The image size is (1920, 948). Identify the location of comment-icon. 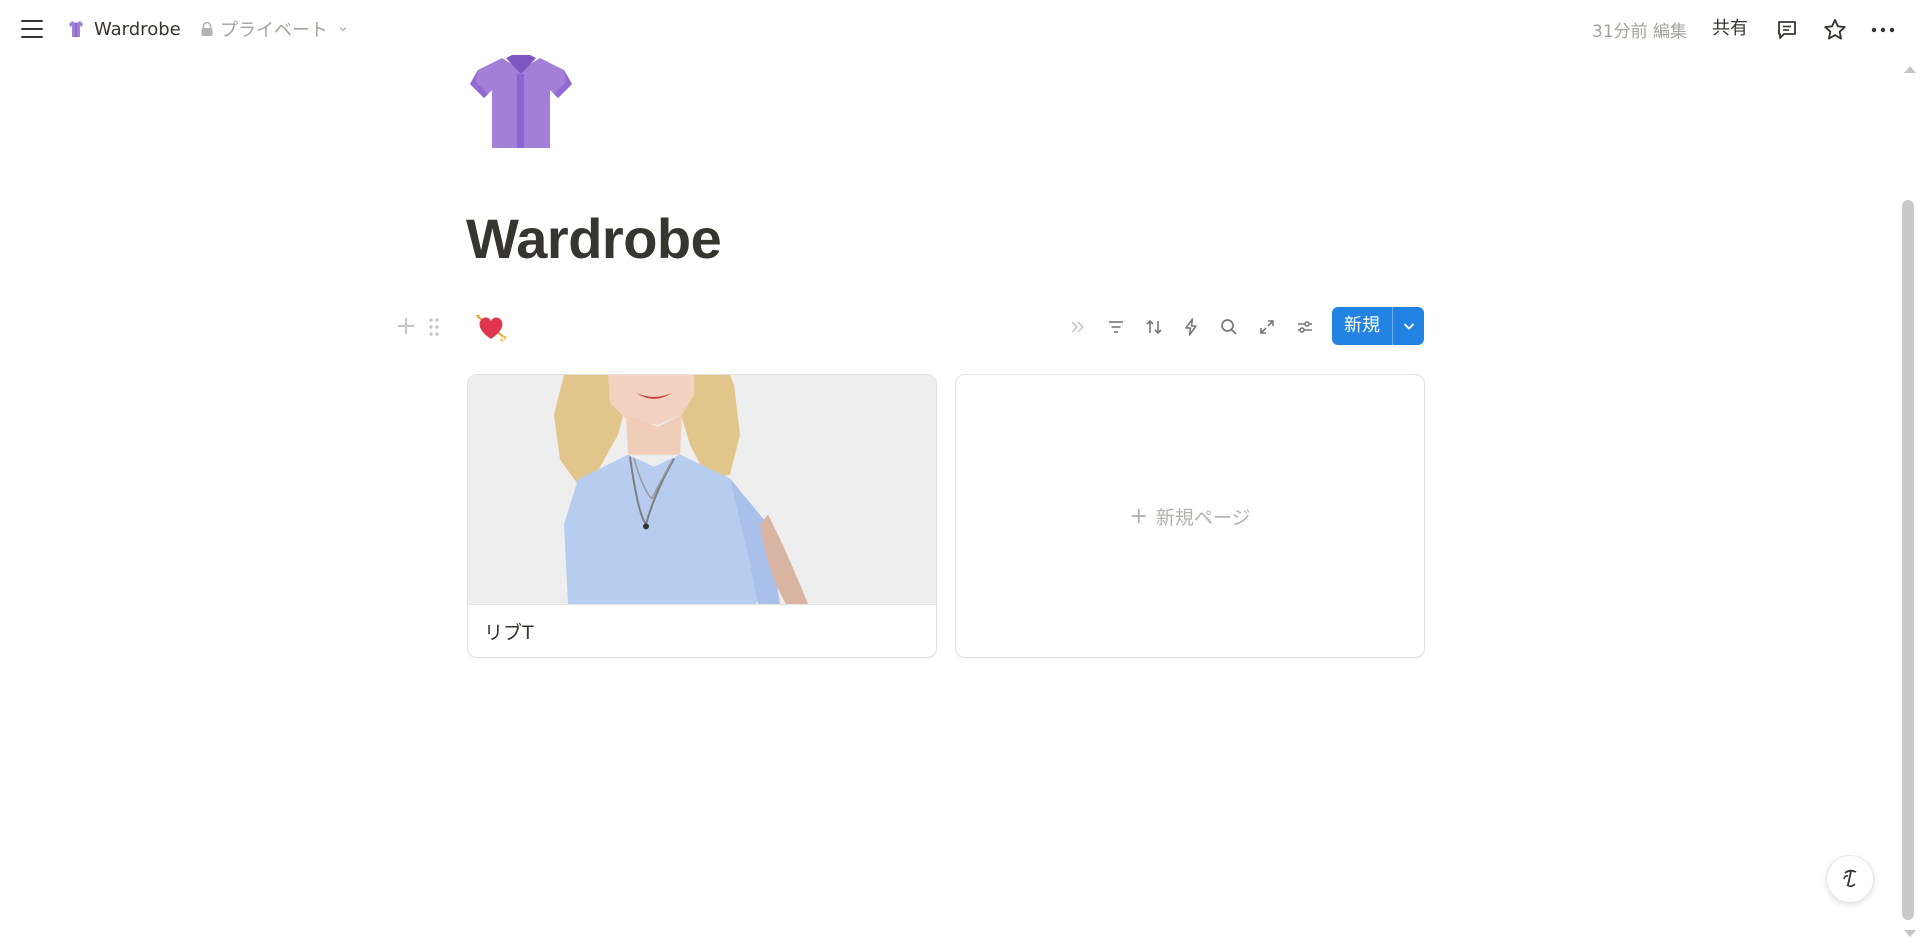
(1787, 30).